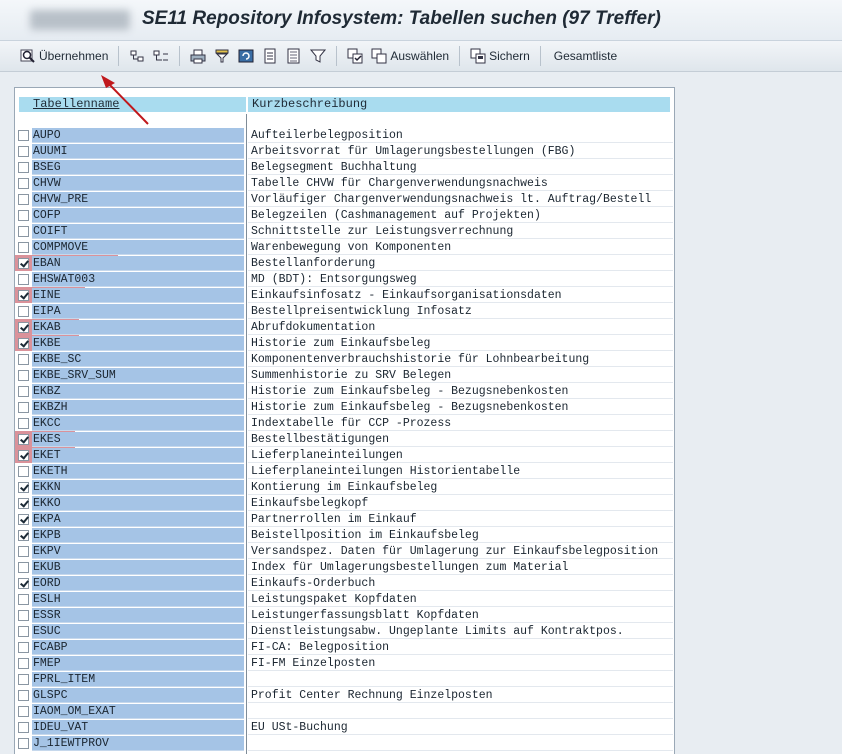  Describe the element at coordinates (270, 56) in the screenshot. I see `details-button` at that location.